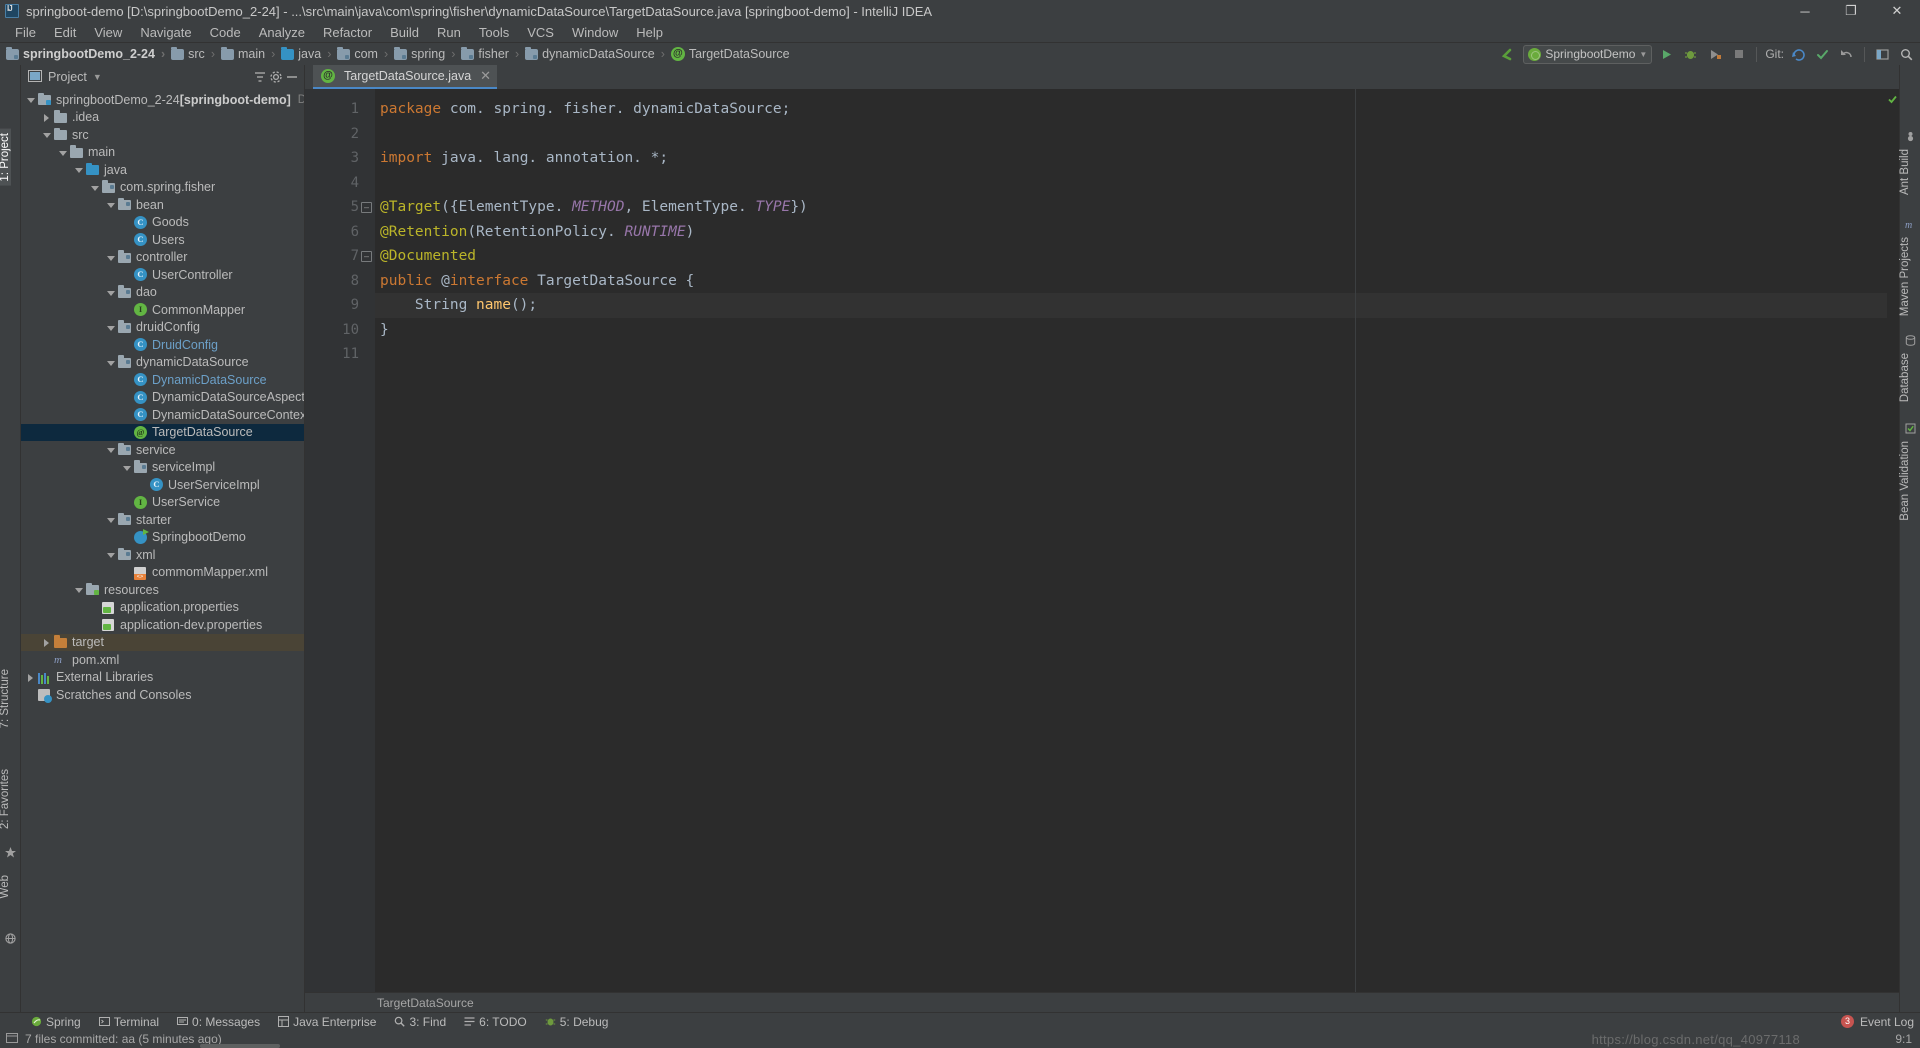  What do you see at coordinates (282, 32) in the screenshot?
I see `menu-item-analyze: Analyze` at bounding box center [282, 32].